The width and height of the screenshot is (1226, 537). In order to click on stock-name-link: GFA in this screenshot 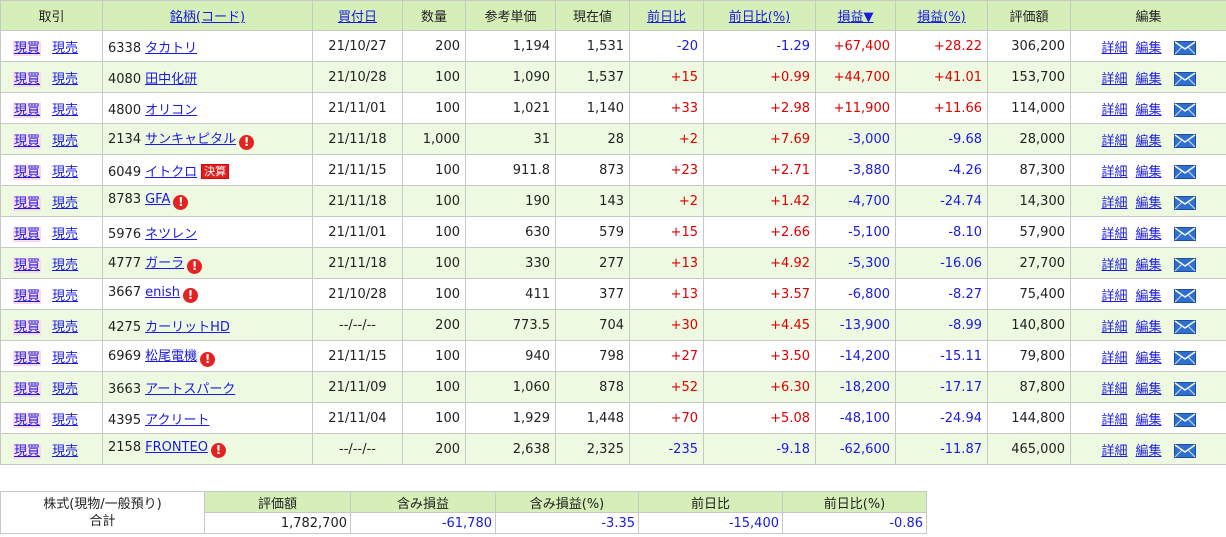, I will do `click(157, 199)`.